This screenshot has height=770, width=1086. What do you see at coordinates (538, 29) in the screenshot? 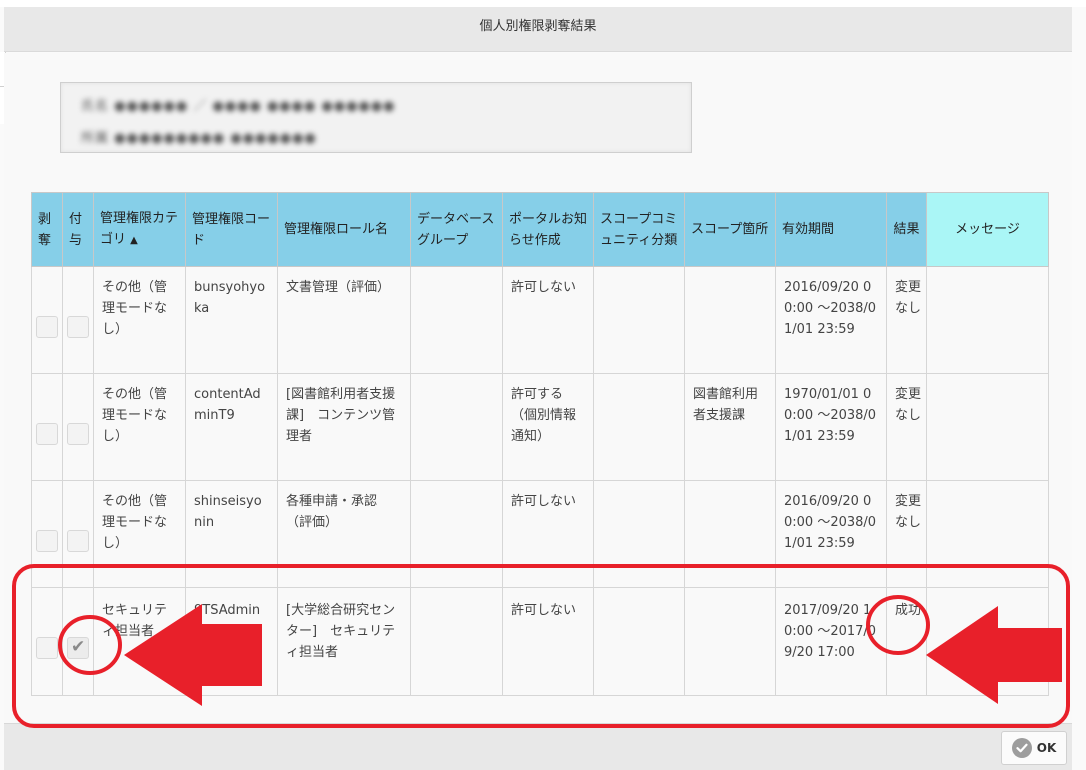
I see `dialog-title: 個人別権限剥奪結果` at bounding box center [538, 29].